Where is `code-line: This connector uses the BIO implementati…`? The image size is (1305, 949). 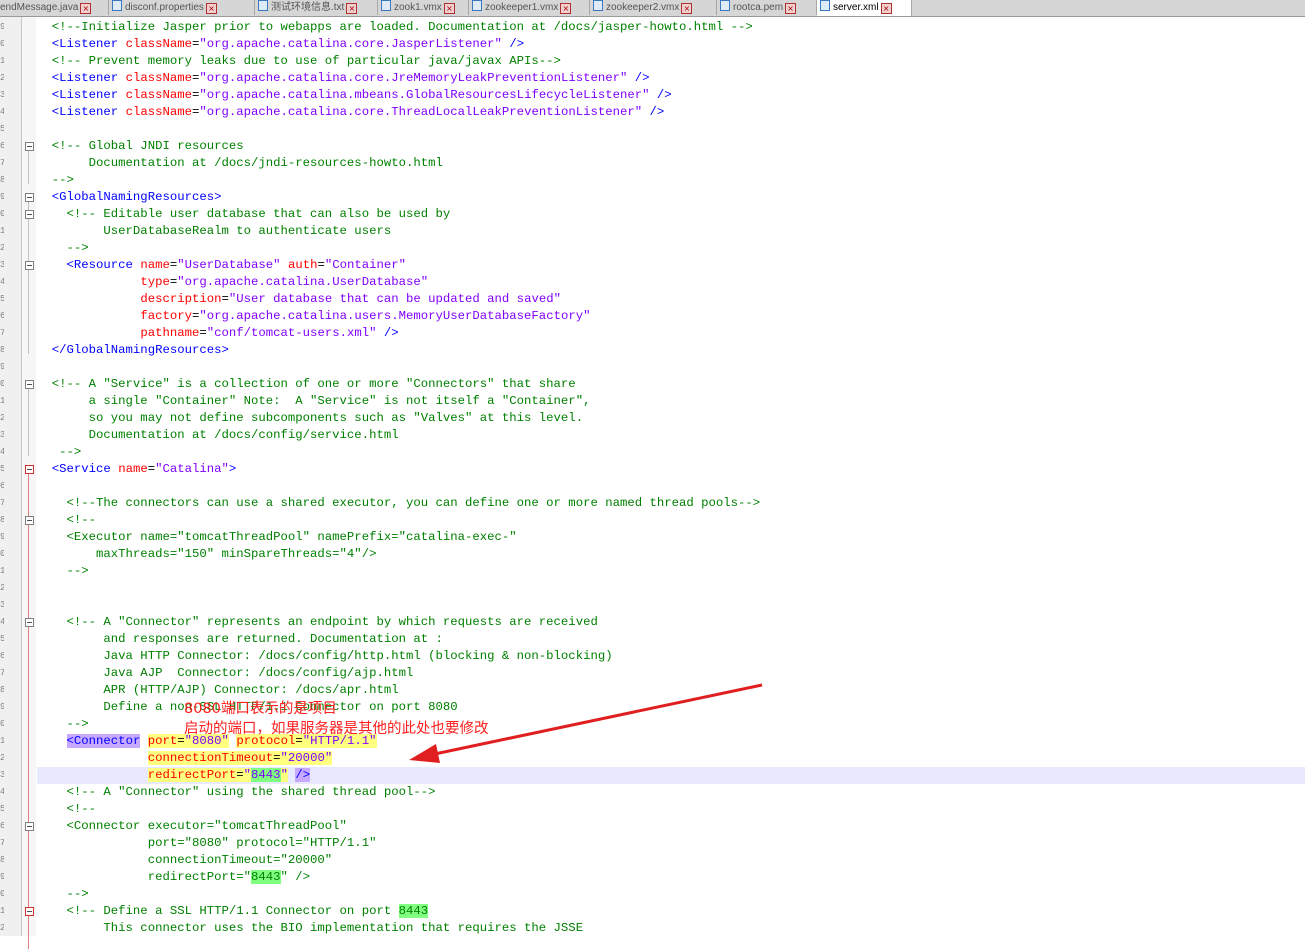 code-line: This connector uses the BIO implementati… is located at coordinates (310, 928).